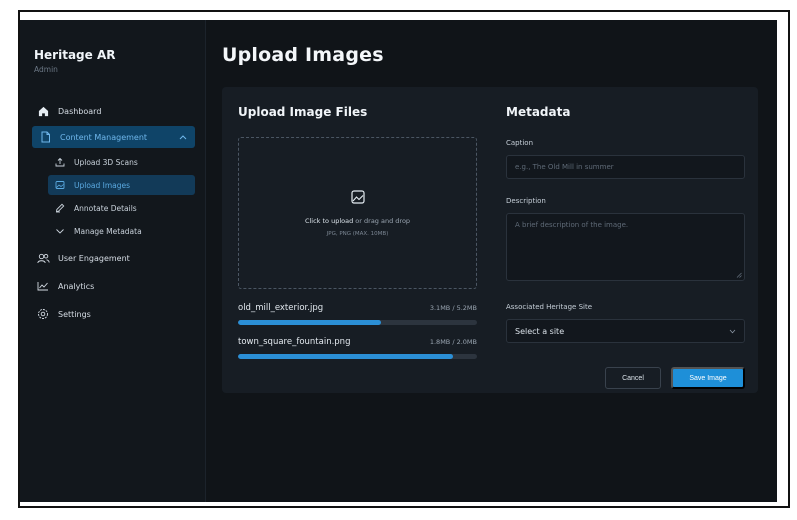 The image size is (797, 520). What do you see at coordinates (281, 308) in the screenshot?
I see `file-name: old_mill_exterior.jpg` at bounding box center [281, 308].